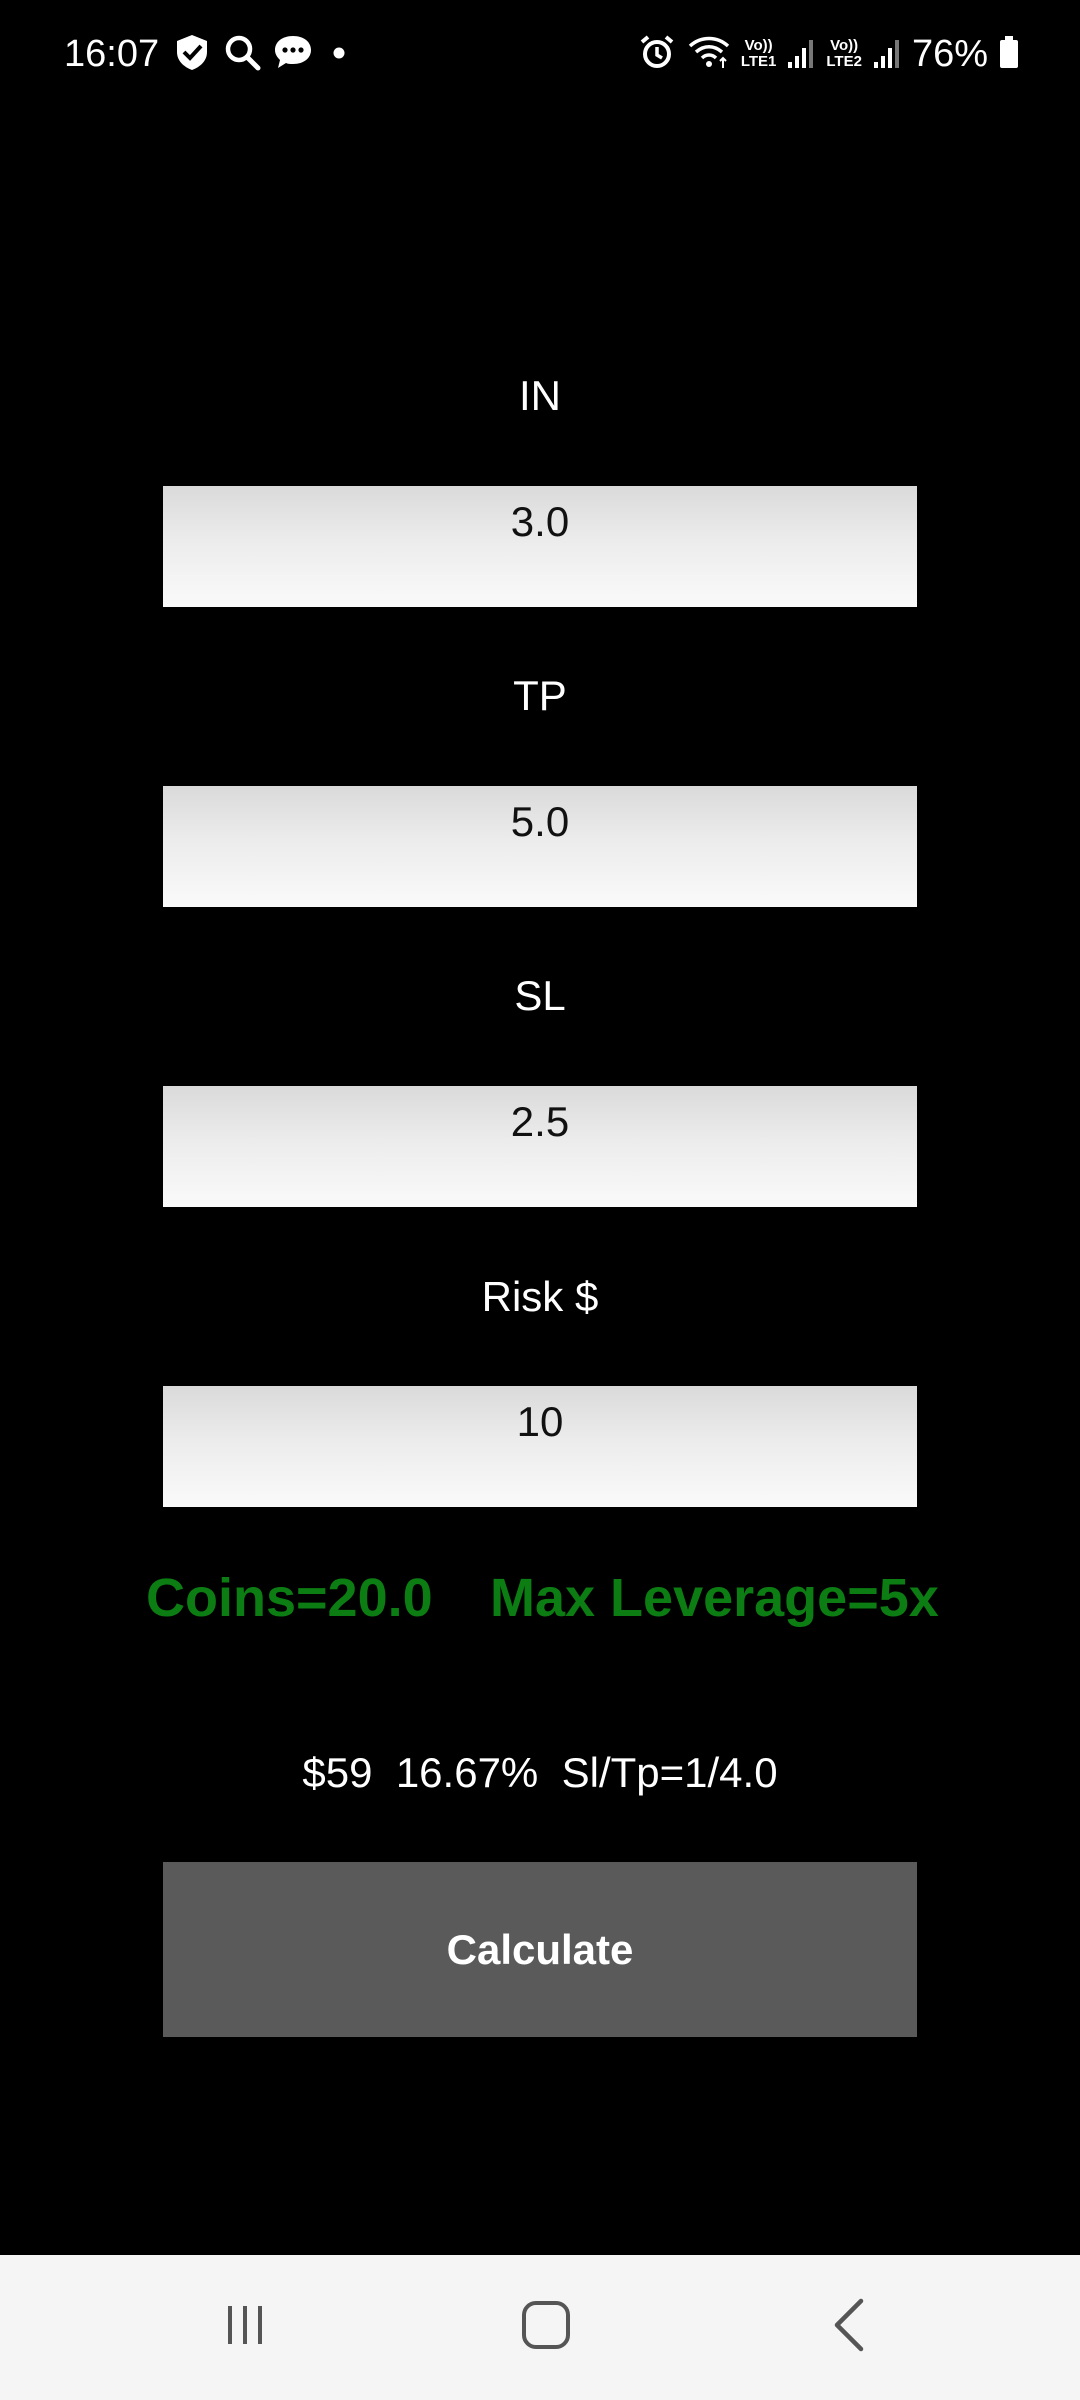  I want to click on in-input: 3.0, so click(540, 546).